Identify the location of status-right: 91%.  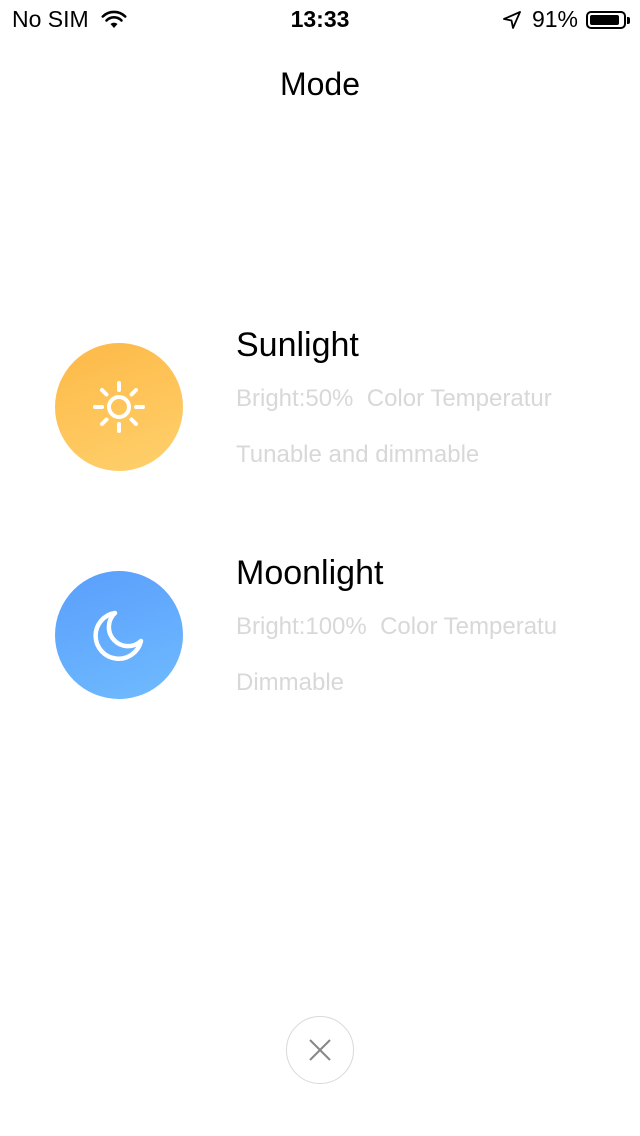
(566, 19).